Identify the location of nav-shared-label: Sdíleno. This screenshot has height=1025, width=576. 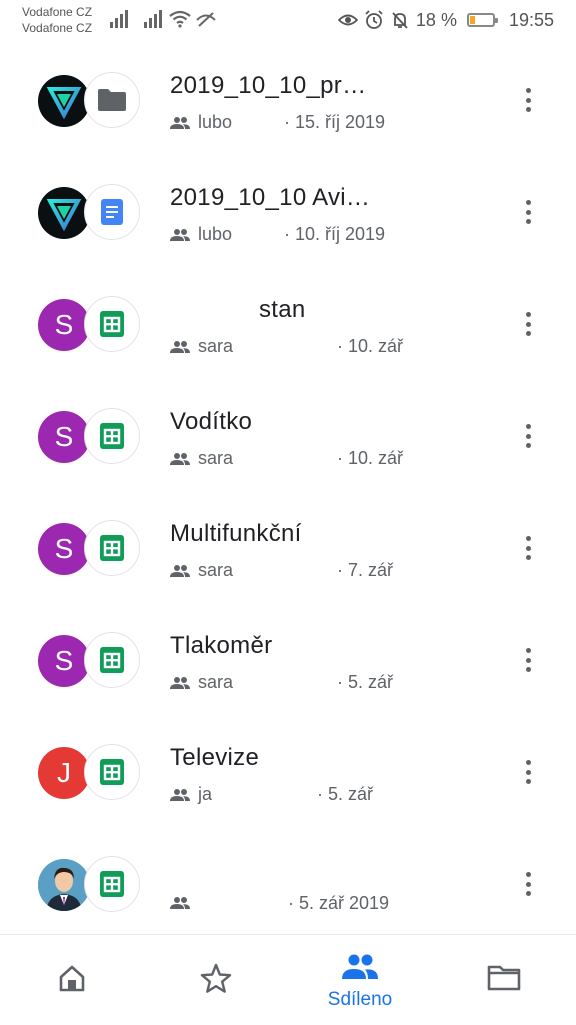
(360, 999).